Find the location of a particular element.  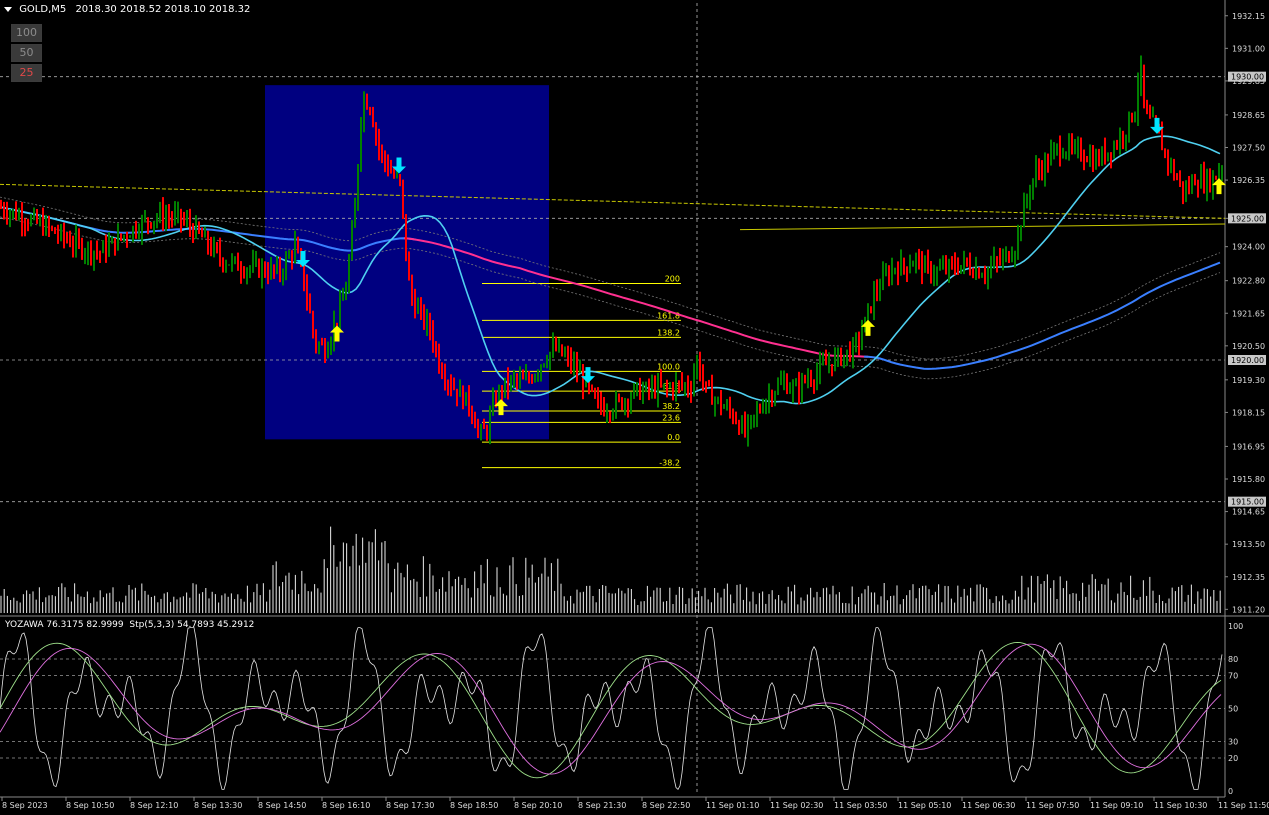

price-tick-label: 1918.15 is located at coordinates (1248, 412).